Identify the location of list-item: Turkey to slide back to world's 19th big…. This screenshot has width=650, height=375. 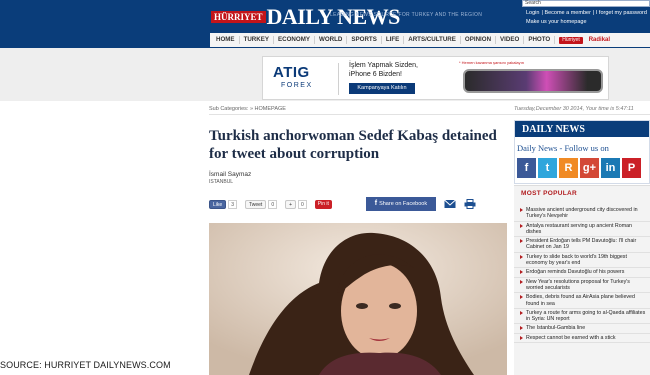
(582, 261).